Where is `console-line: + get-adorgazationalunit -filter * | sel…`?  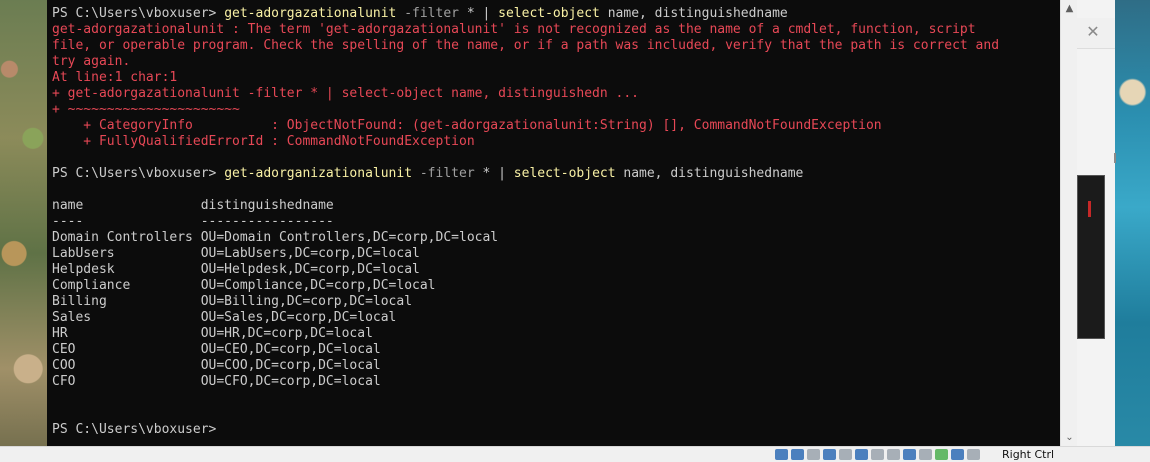
console-line: + get-adorgazationalunit -filter * | sel… is located at coordinates (556, 94).